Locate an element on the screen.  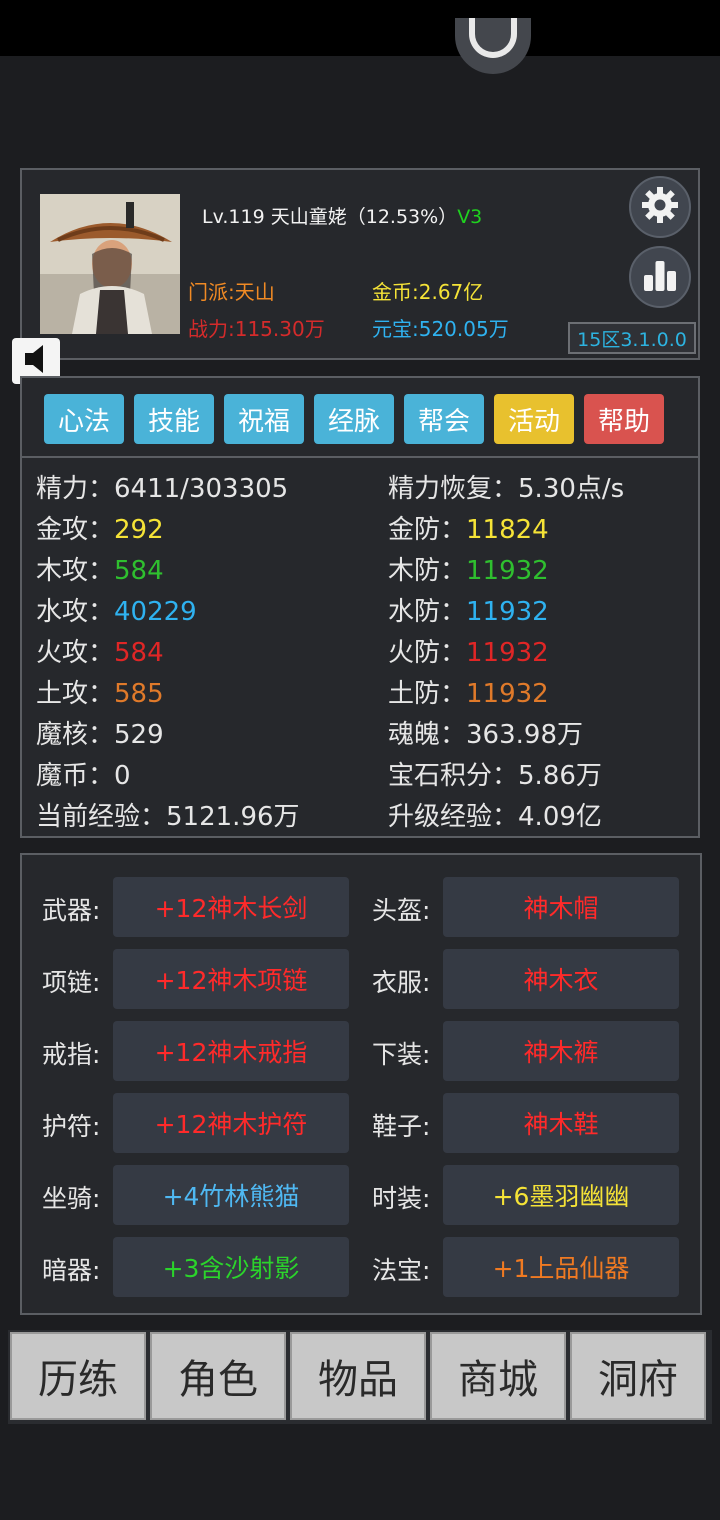
tab-events: 活动 is located at coordinates (534, 419).